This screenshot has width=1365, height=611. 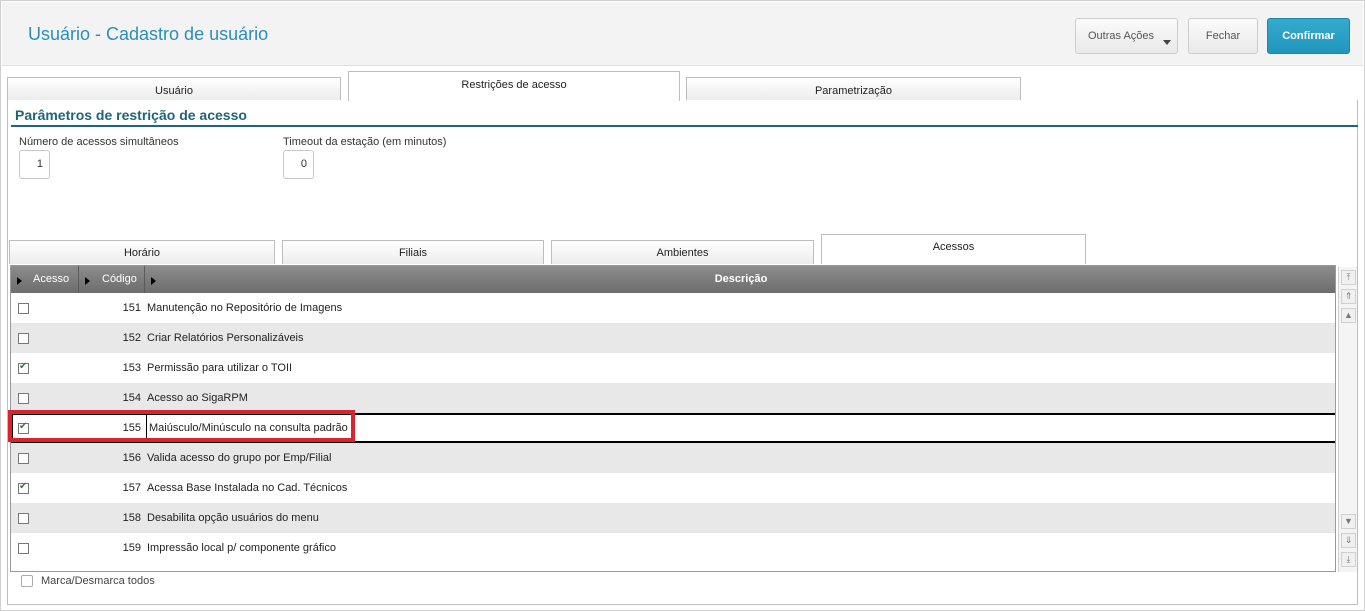 What do you see at coordinates (131, 548) in the screenshot?
I see `row-code: 159` at bounding box center [131, 548].